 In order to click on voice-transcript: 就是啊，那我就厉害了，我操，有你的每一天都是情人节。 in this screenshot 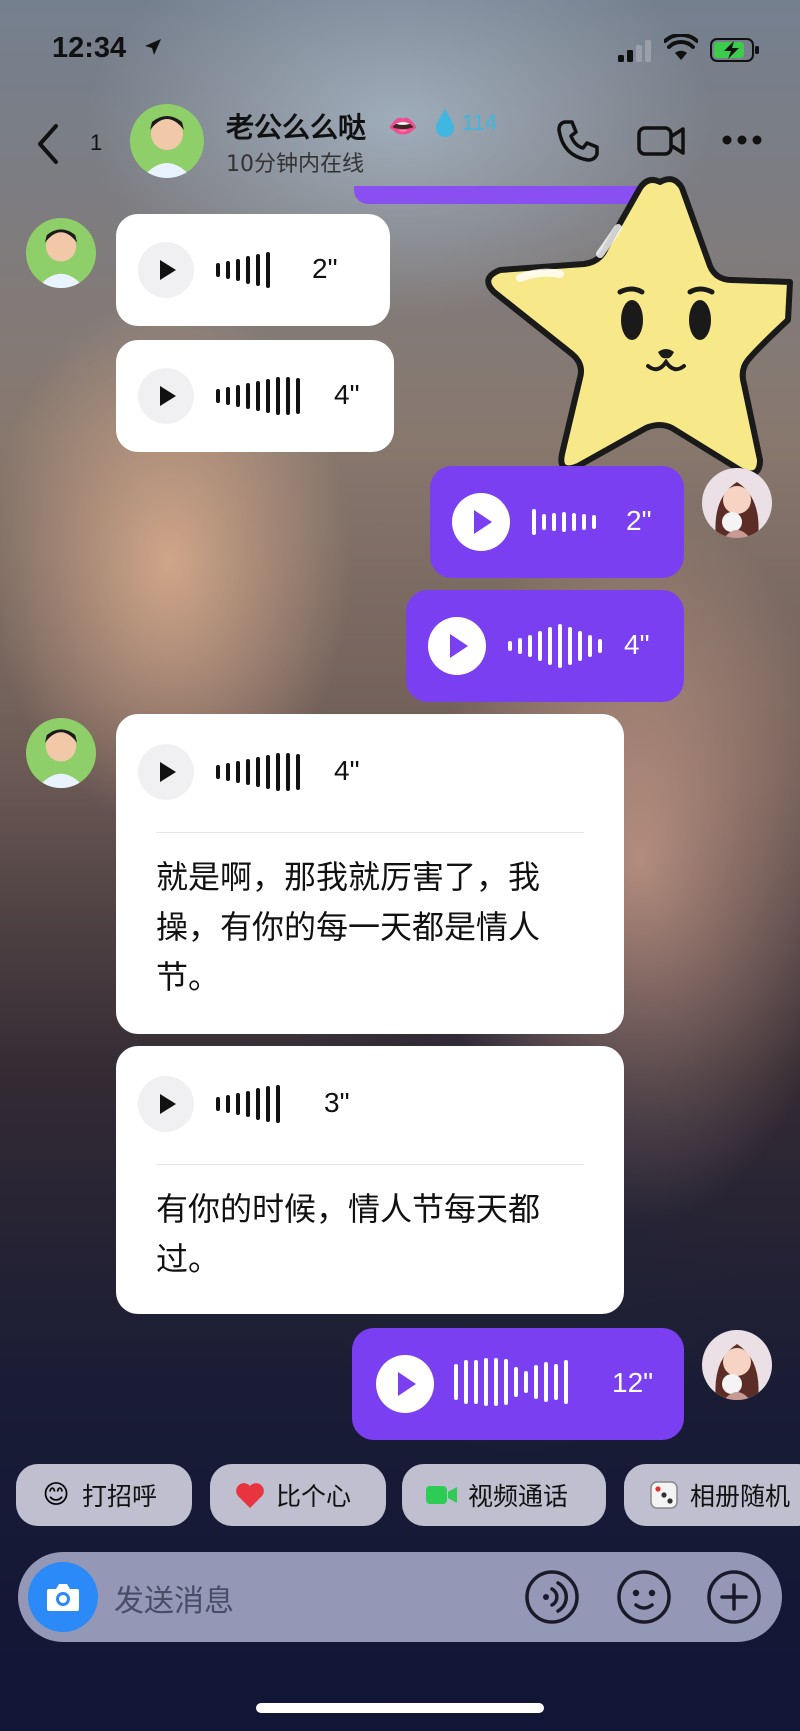, I will do `click(348, 927)`.